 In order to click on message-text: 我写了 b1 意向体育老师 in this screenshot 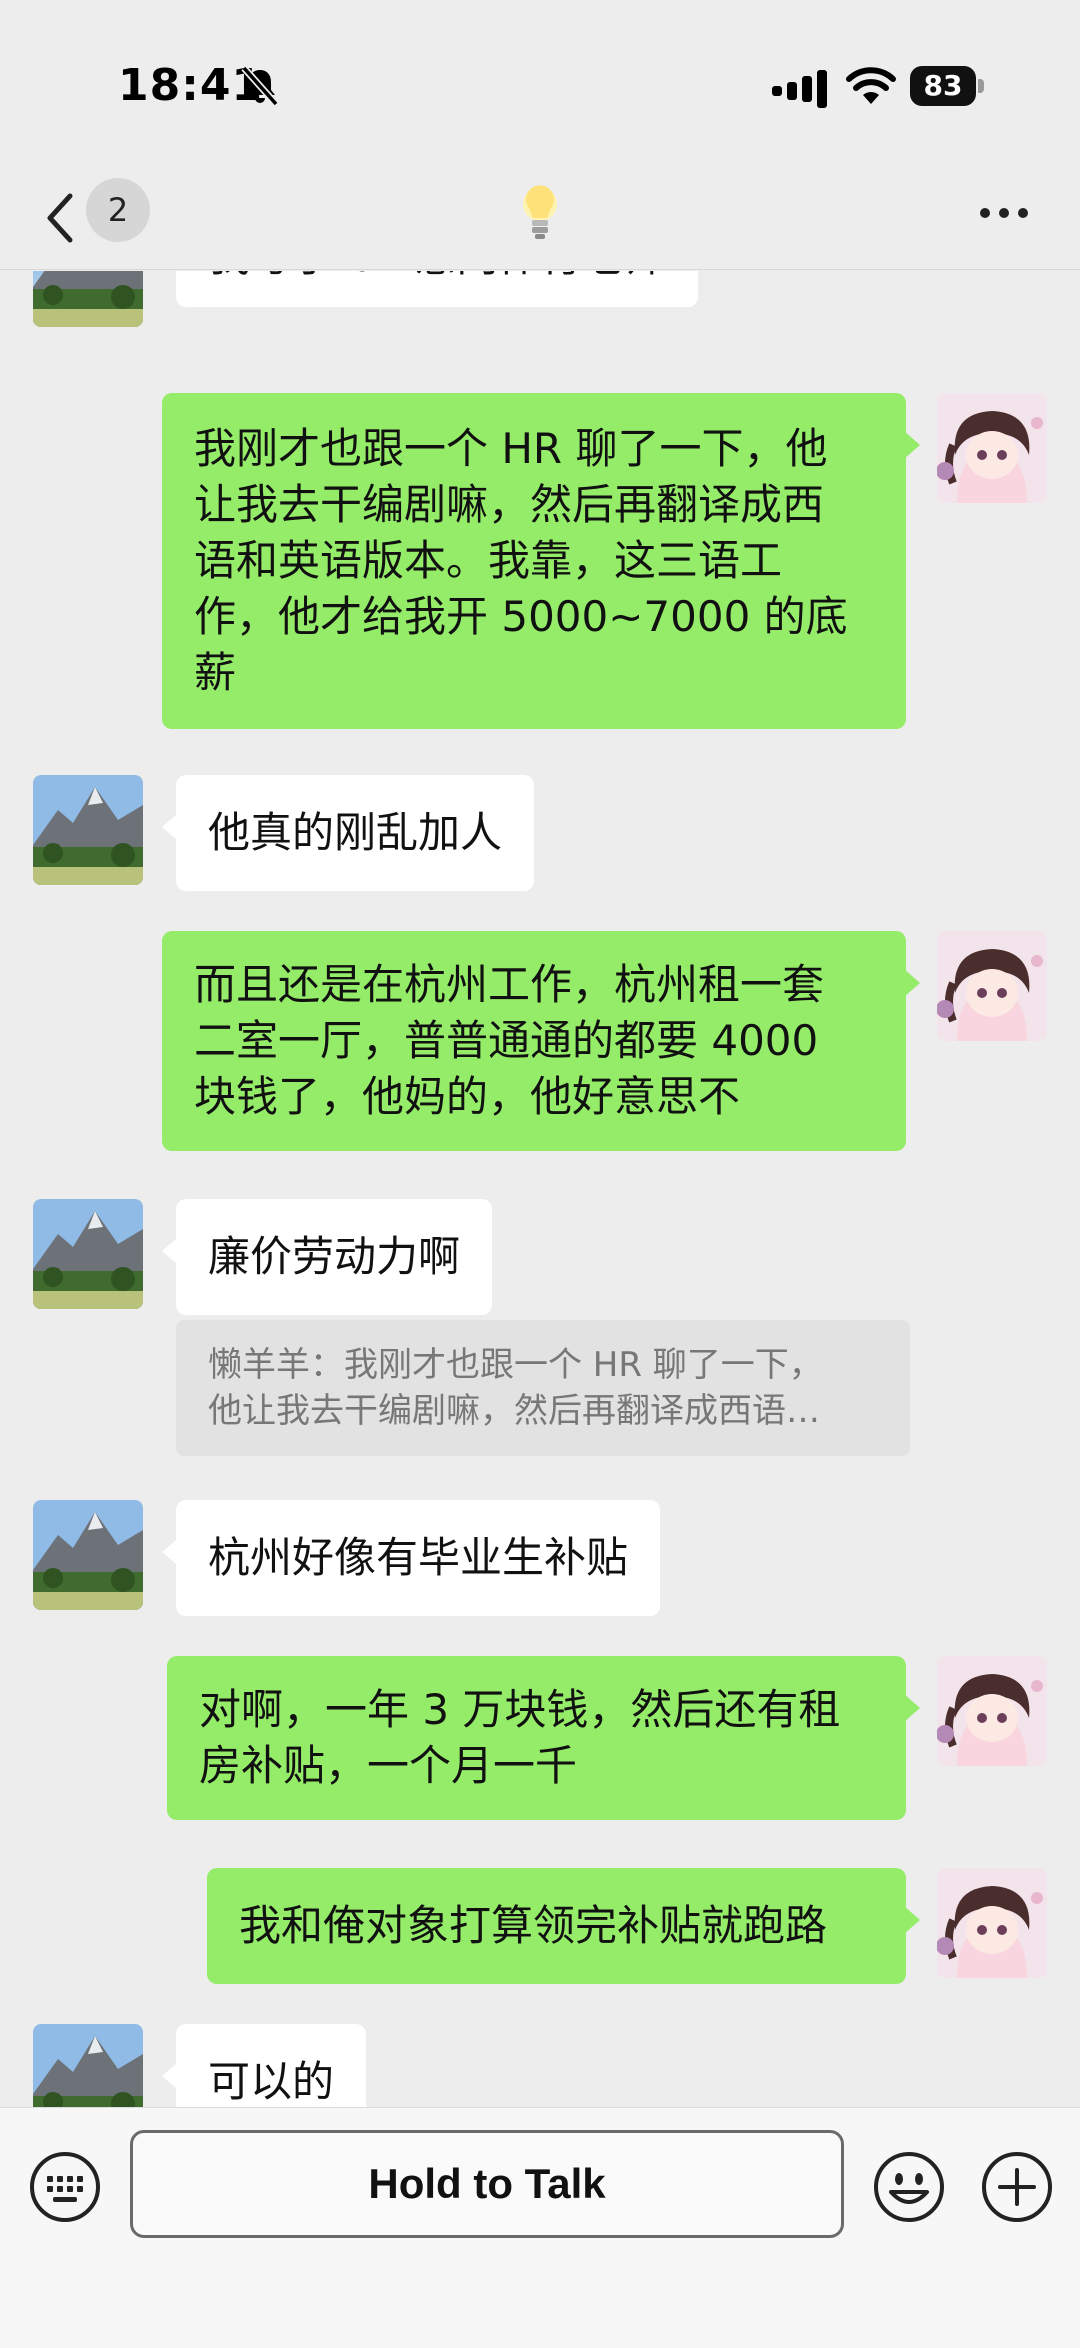, I will do `click(437, 276)`.